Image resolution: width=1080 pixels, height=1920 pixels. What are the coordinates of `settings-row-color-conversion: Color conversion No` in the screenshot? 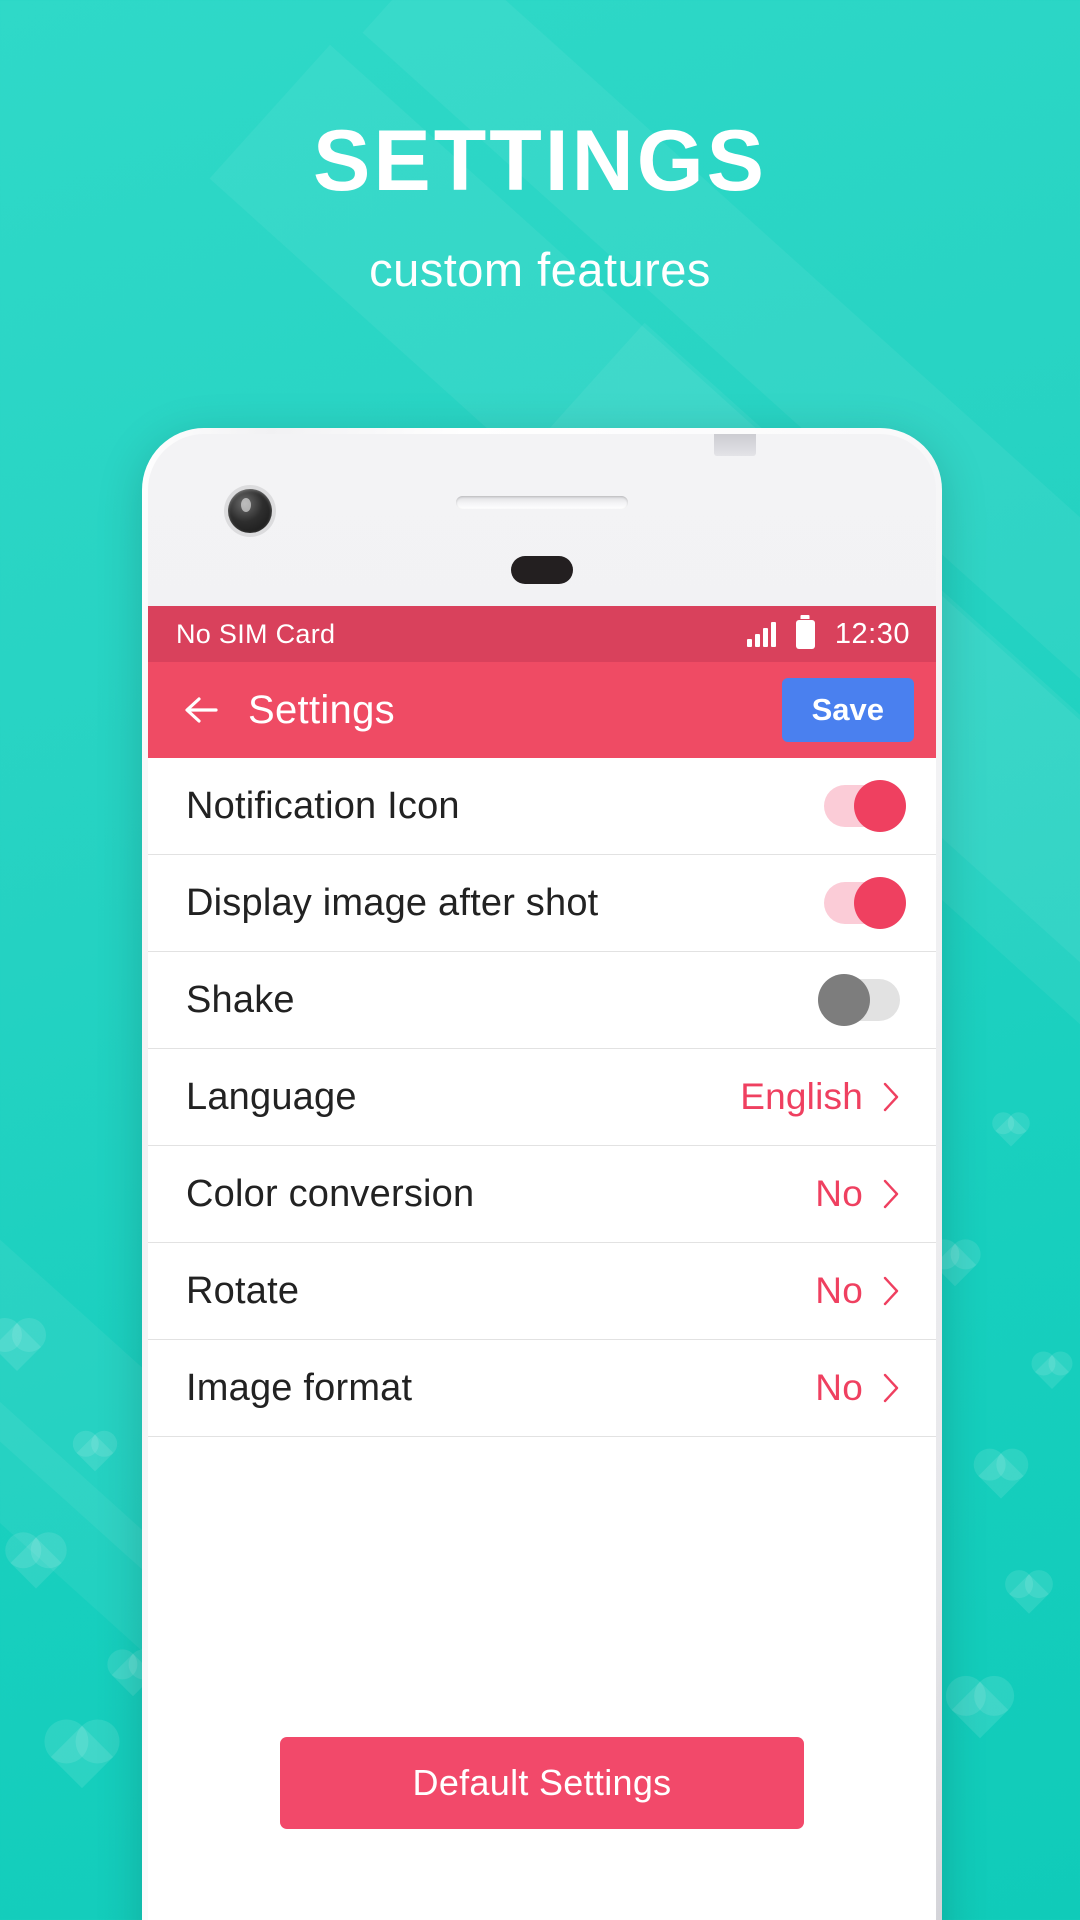 It's located at (542, 1194).